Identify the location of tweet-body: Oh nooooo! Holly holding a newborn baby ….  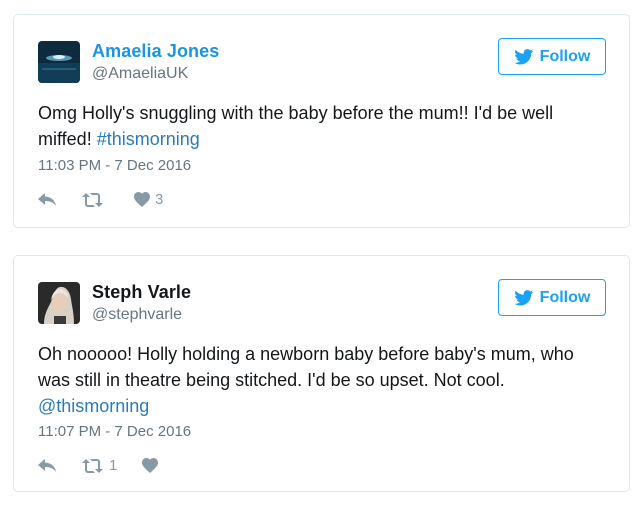
(306, 367).